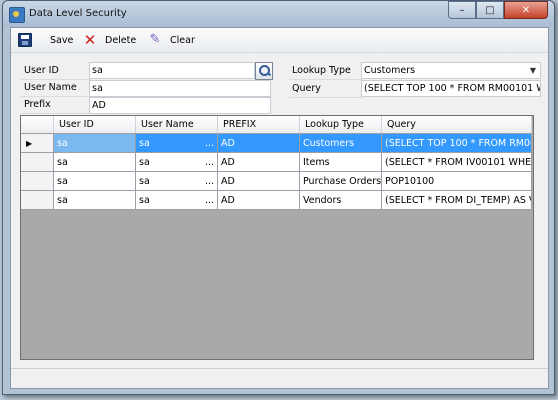  I want to click on save-button: Save, so click(45, 40).